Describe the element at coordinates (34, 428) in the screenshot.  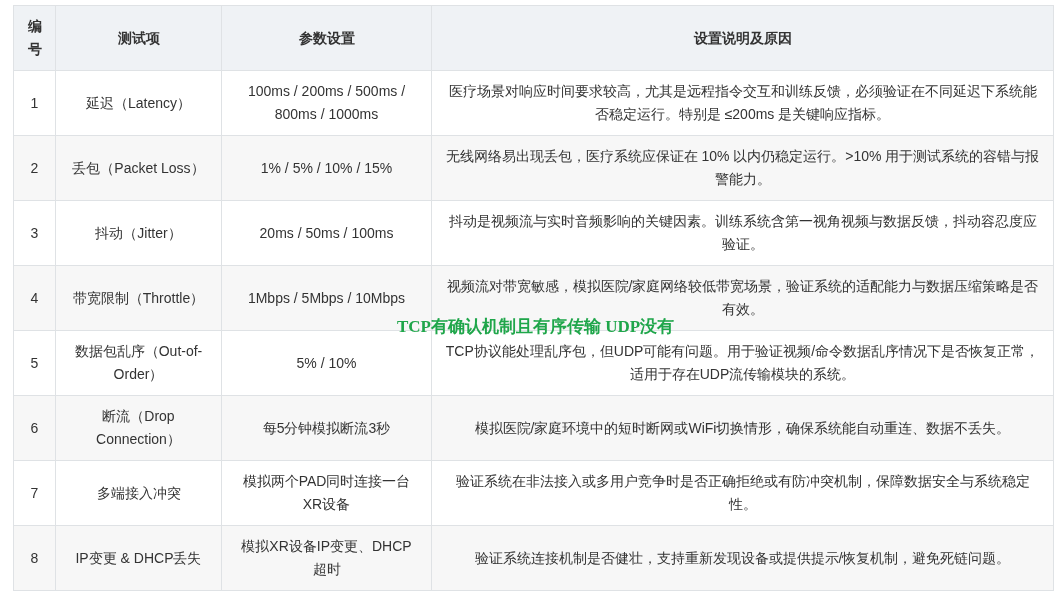
I see `table-cell: 6` at that location.